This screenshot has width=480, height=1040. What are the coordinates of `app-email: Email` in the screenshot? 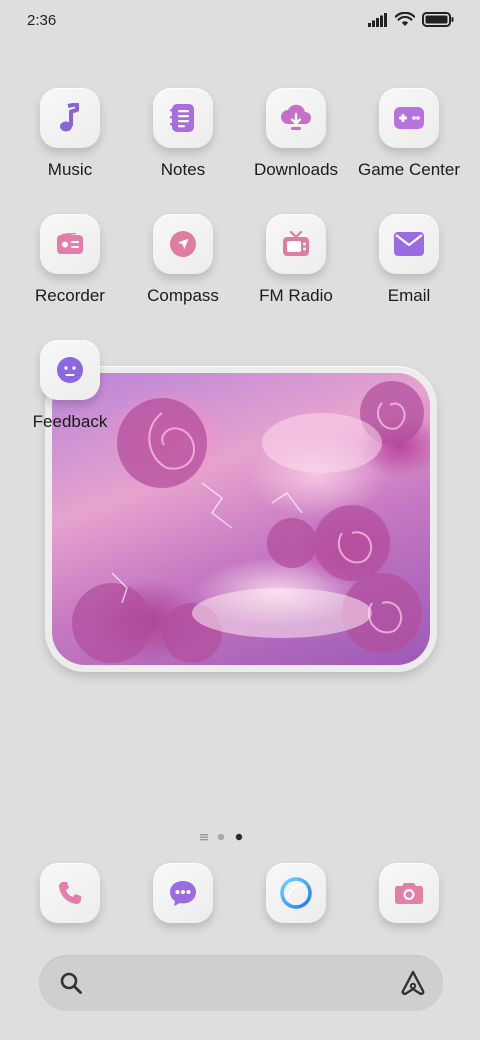 It's located at (409, 269).